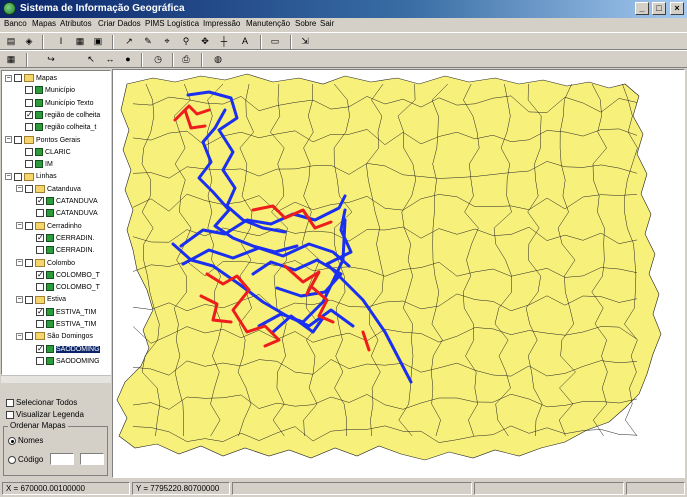 The image size is (687, 497). Describe the element at coordinates (42, 140) in the screenshot. I see `tree-group: − Pontos Gerais` at that location.